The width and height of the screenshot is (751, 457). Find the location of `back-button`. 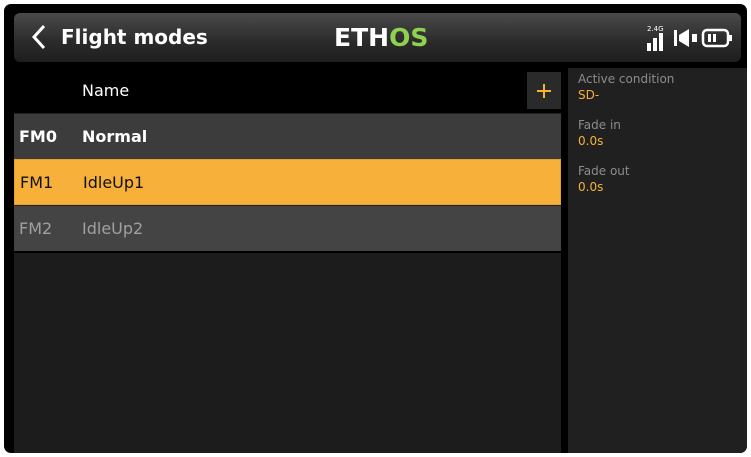

back-button is located at coordinates (39, 37).